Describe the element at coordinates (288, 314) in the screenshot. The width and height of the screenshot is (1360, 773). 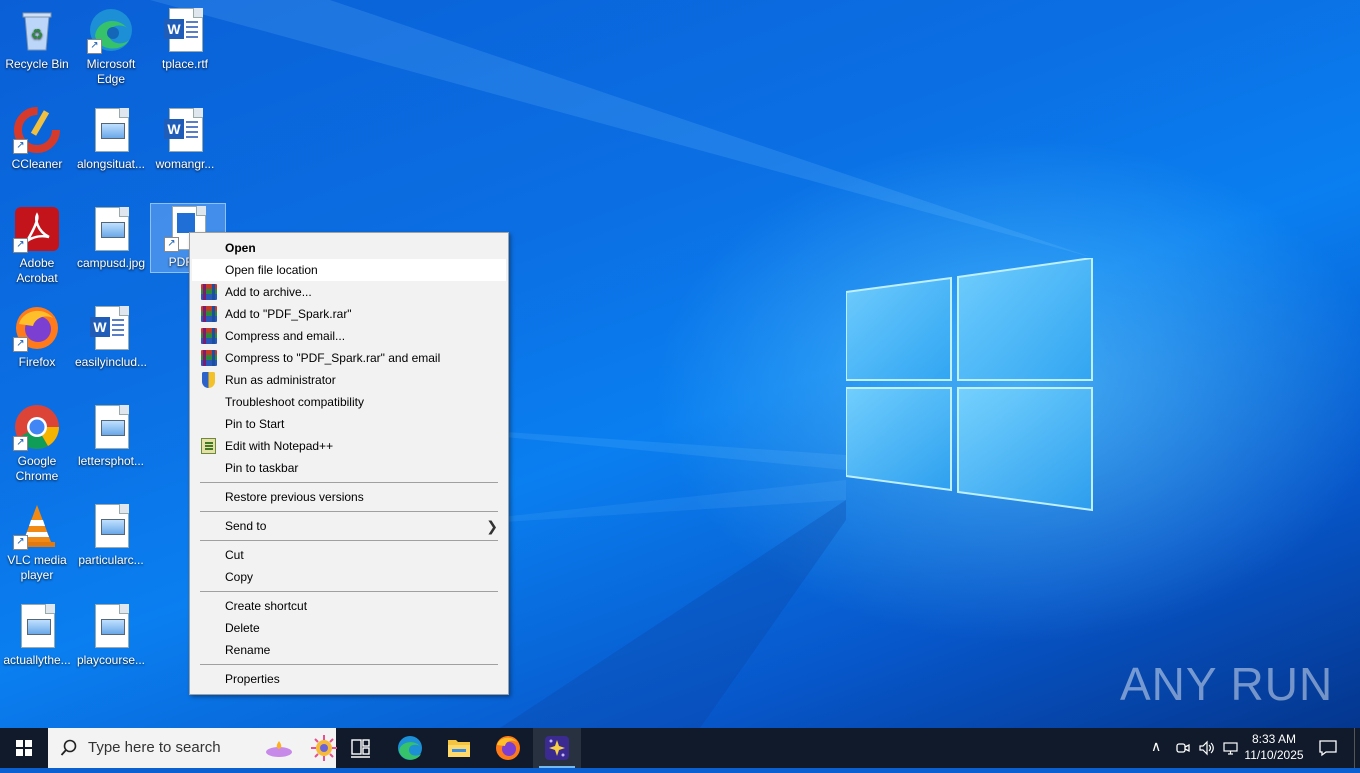
I see `menu-item-label: Add to "PDF_Spark.rar"` at that location.